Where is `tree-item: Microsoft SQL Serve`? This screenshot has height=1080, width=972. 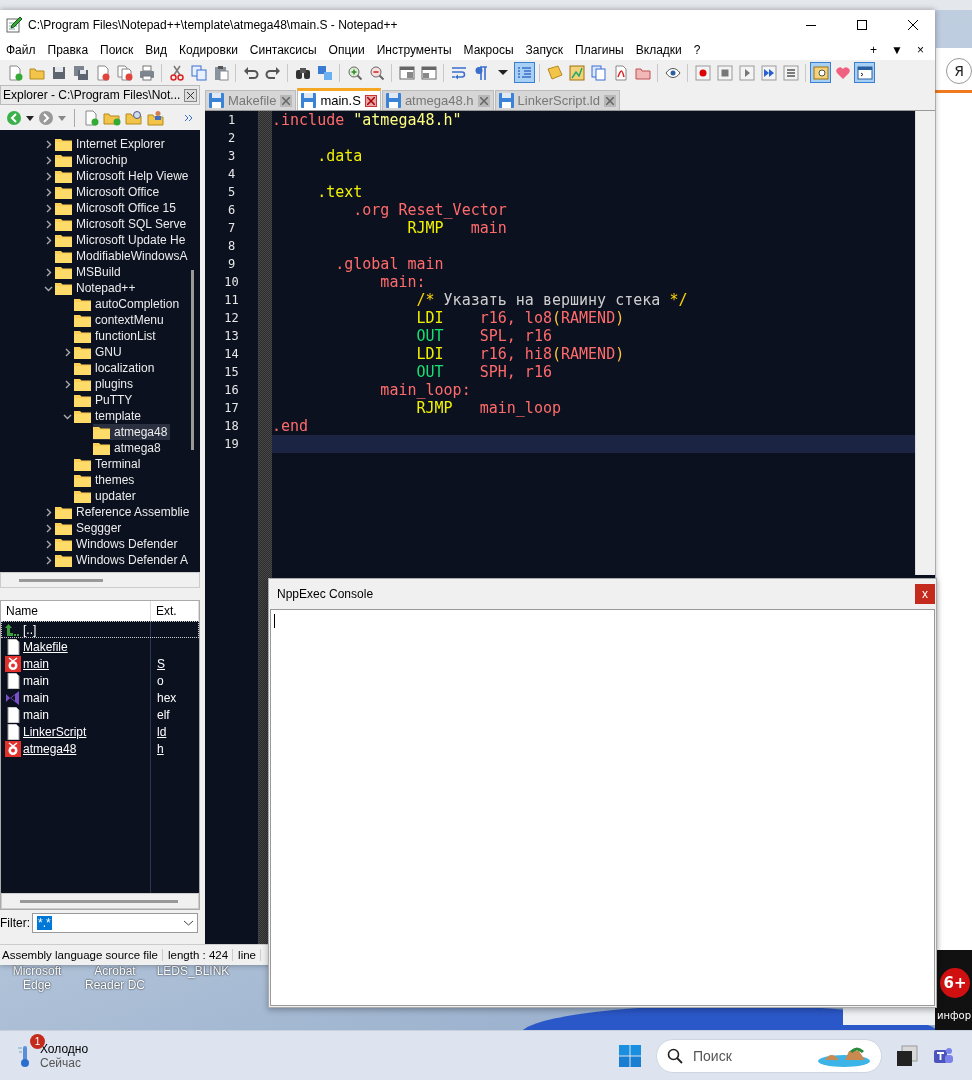 tree-item: Microsoft SQL Serve is located at coordinates (117, 224).